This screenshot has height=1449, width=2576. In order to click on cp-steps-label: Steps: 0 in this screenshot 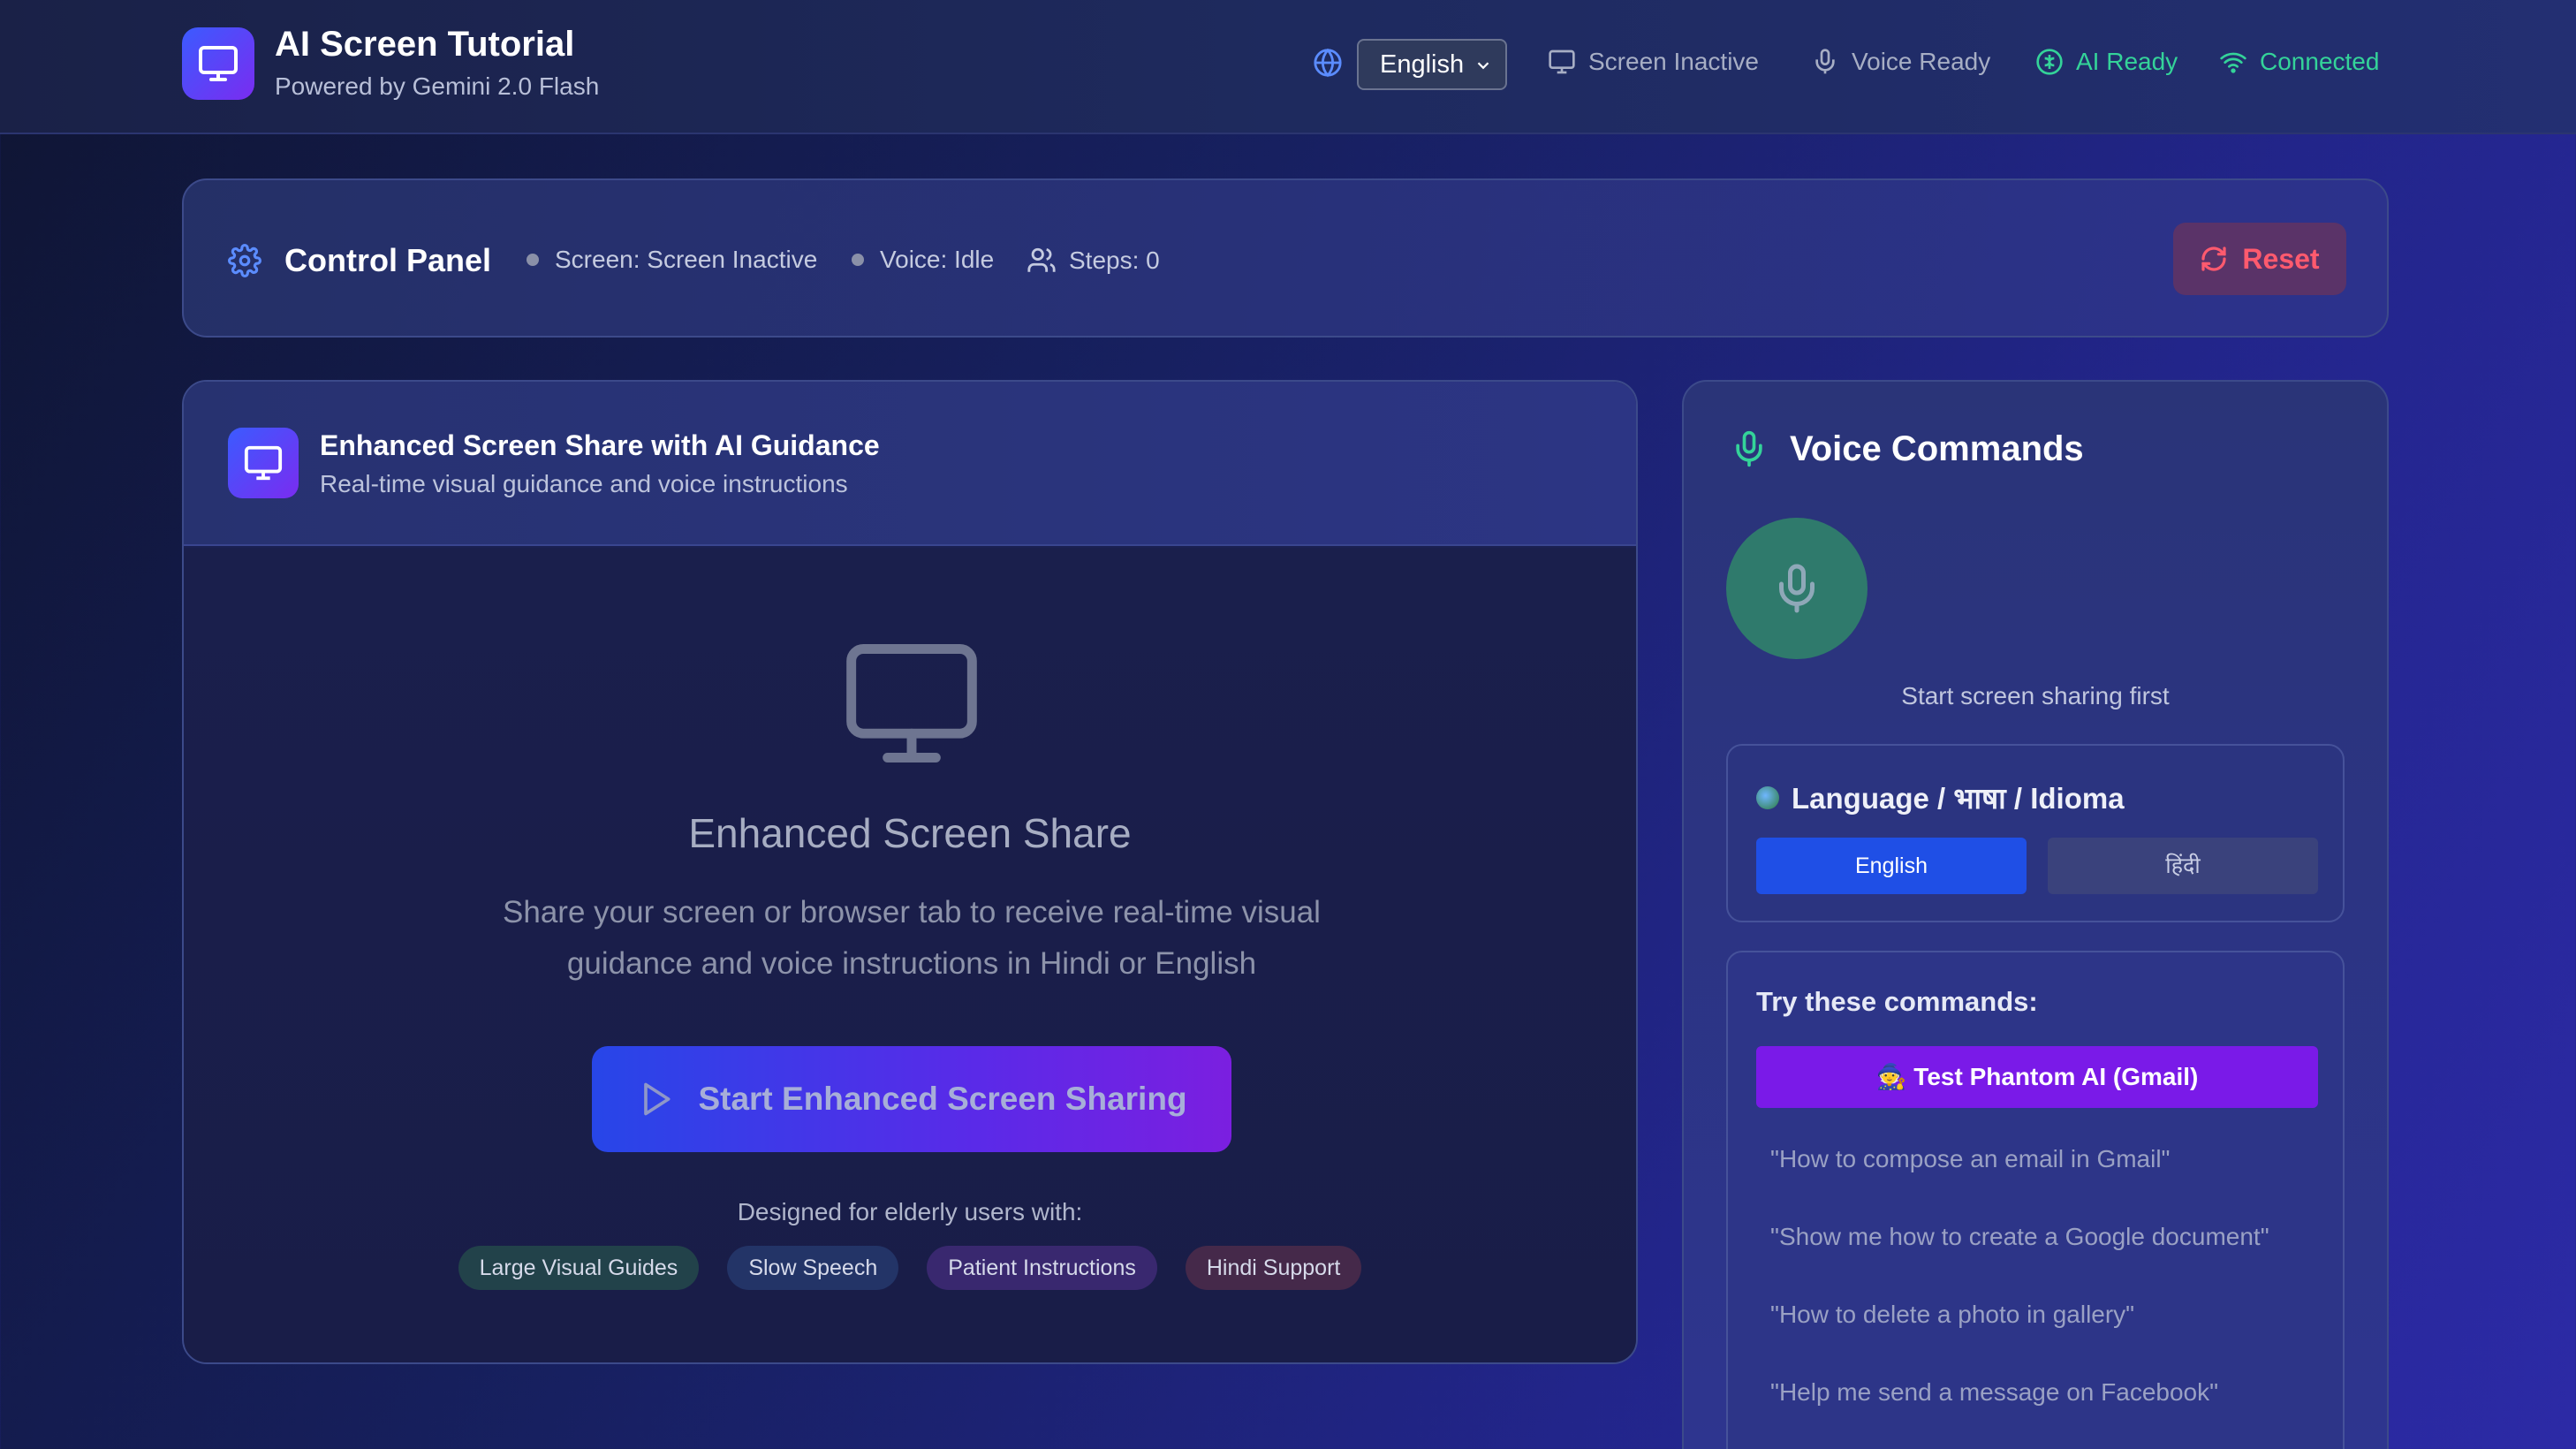, I will do `click(1115, 260)`.